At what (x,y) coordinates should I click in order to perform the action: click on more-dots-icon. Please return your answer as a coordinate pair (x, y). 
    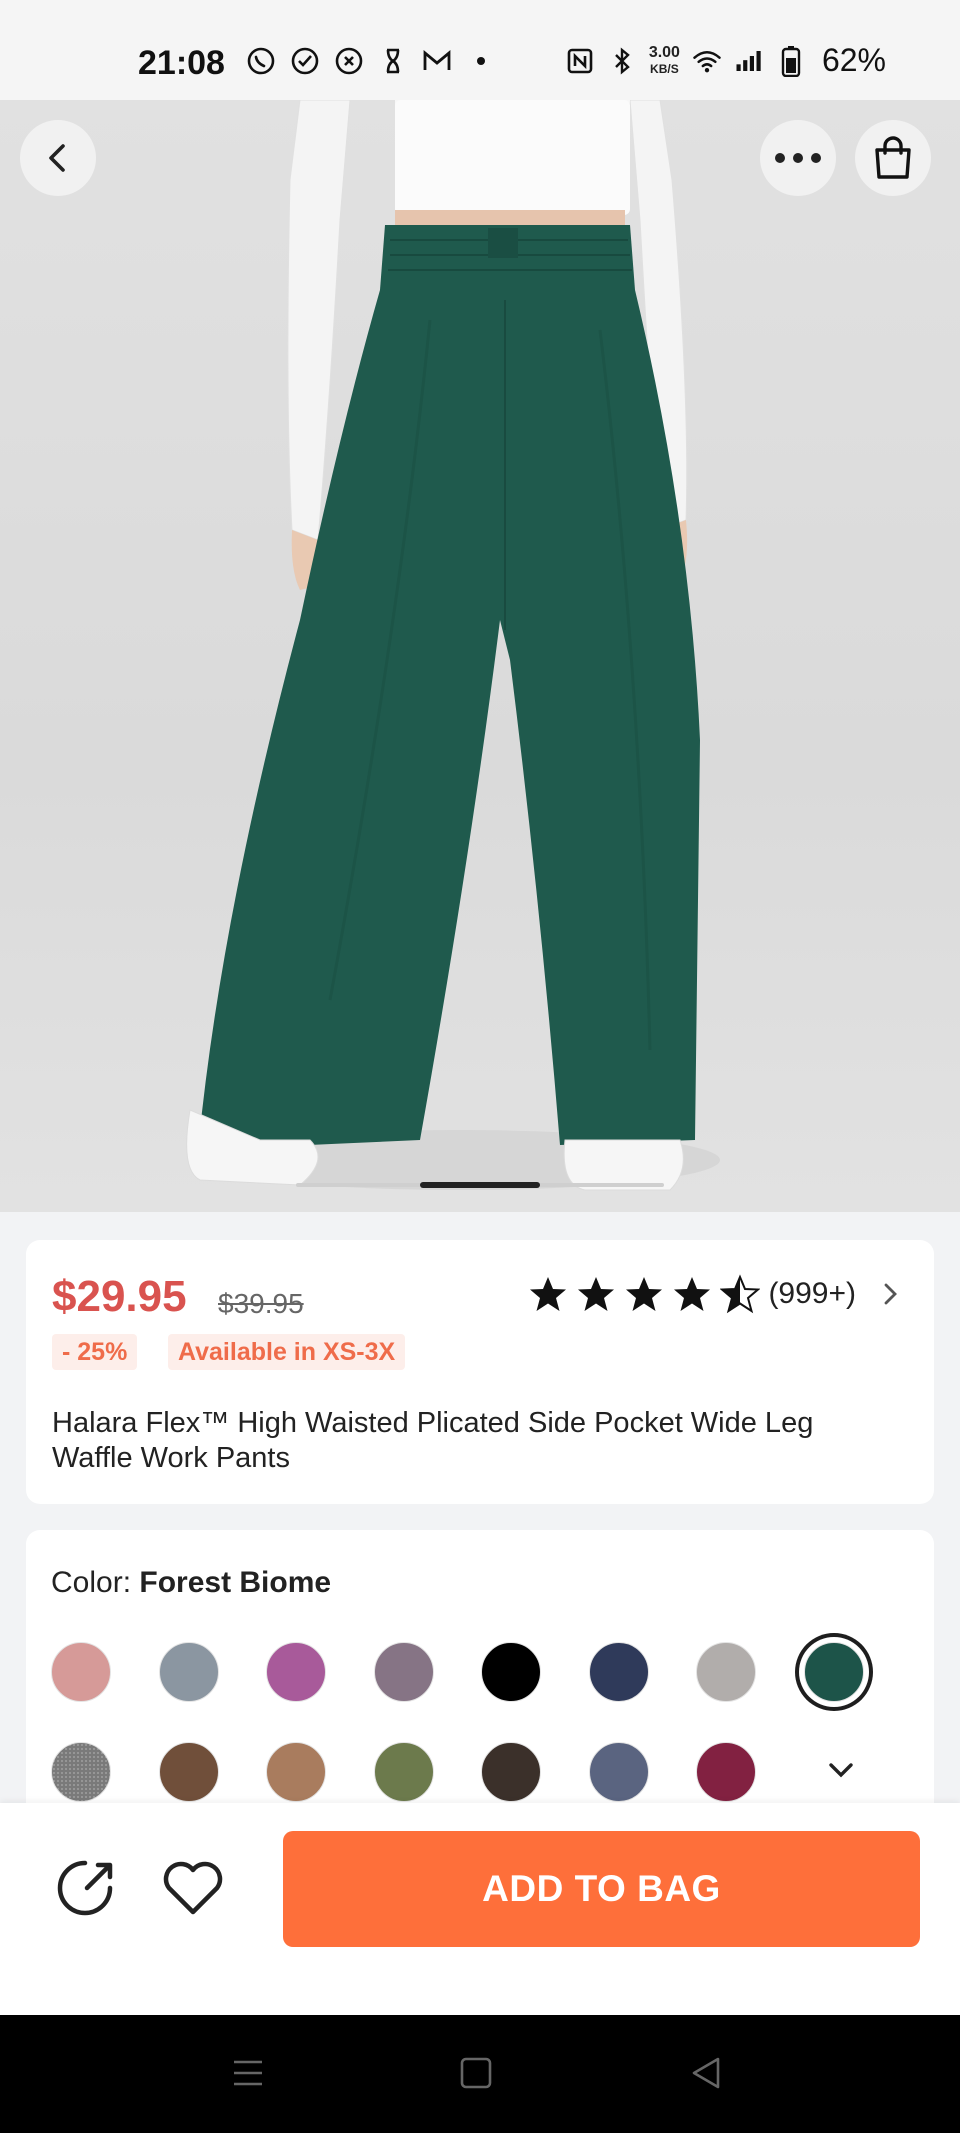
    Looking at the image, I should click on (798, 158).